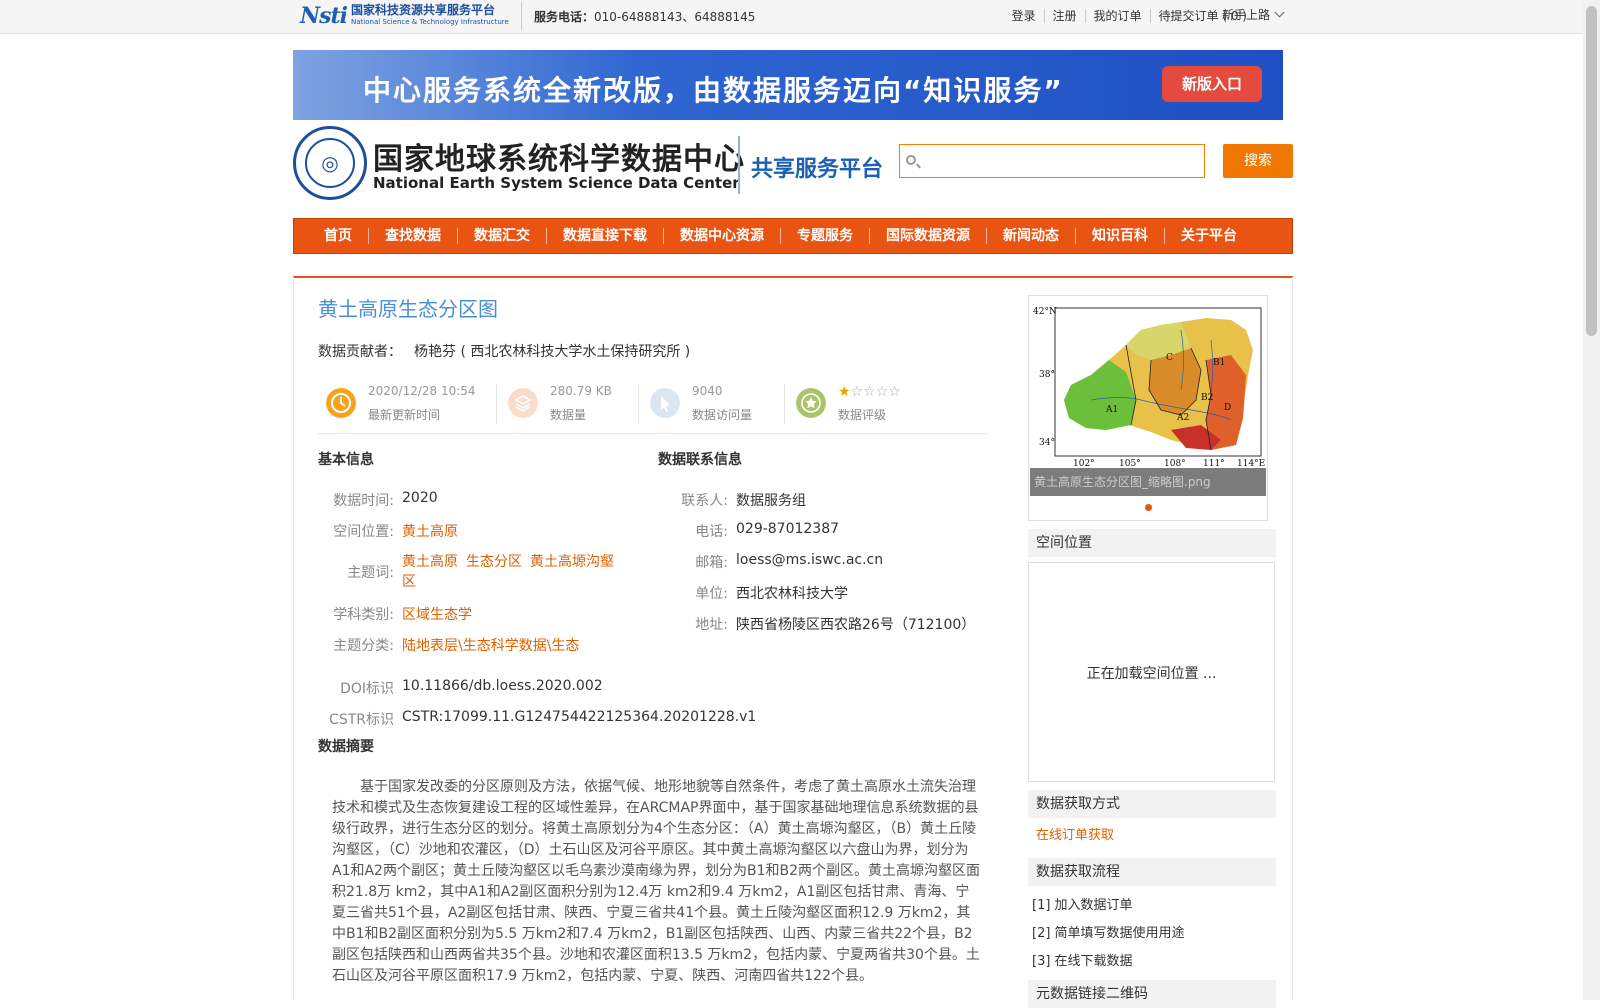 The image size is (1600, 1008). What do you see at coordinates (878, 403) in the screenshot?
I see `stat-rating: ★☆☆☆☆ 数据评级` at bounding box center [878, 403].